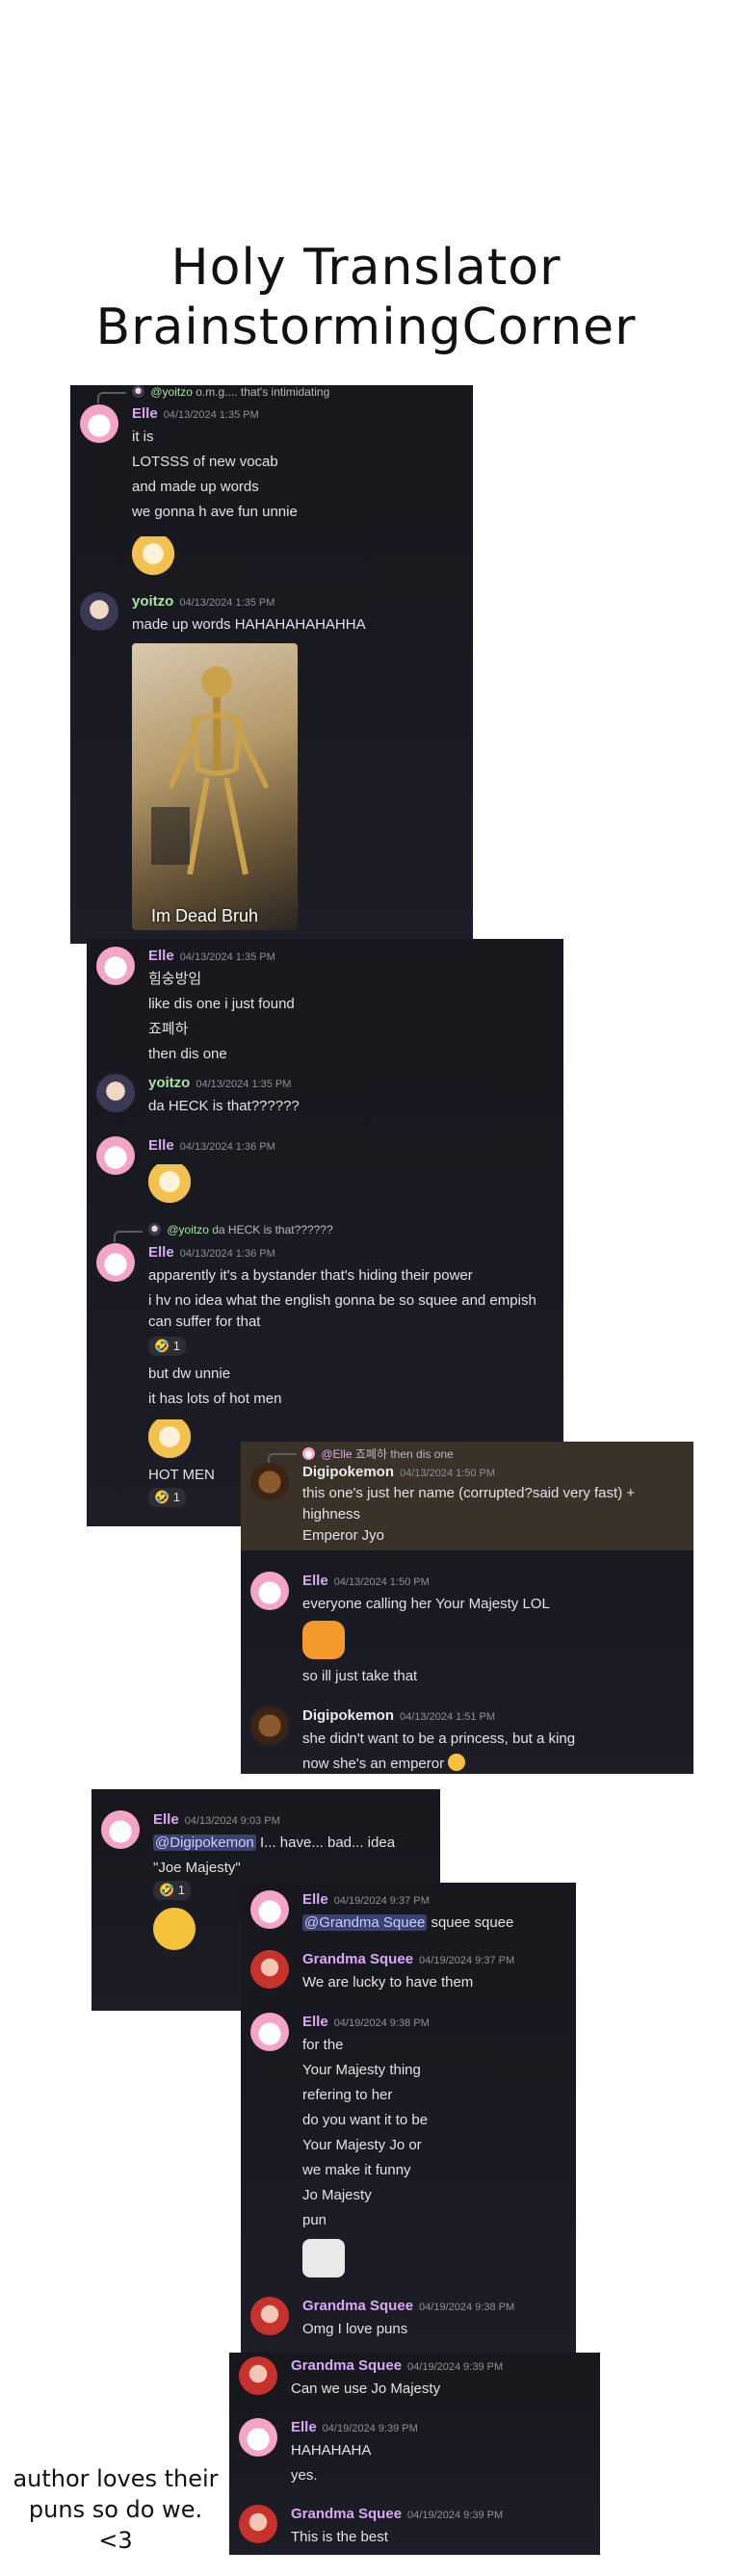 The height and width of the screenshot is (2576, 732). Describe the element at coordinates (232, 1821) in the screenshot. I see `timestamp: 04/13/2024 9:03 PM` at that location.